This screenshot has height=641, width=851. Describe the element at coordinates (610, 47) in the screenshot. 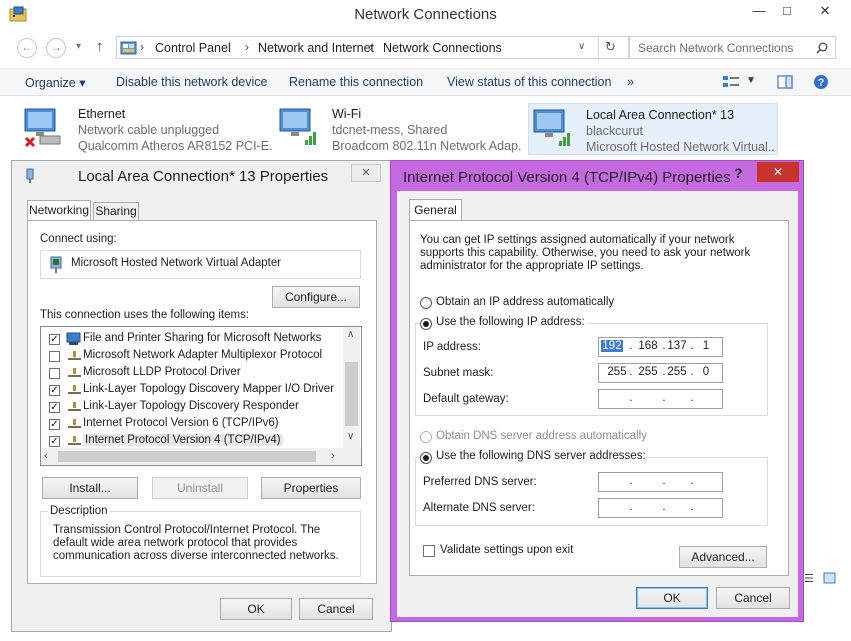

I see `refresh-icon: ↻` at that location.